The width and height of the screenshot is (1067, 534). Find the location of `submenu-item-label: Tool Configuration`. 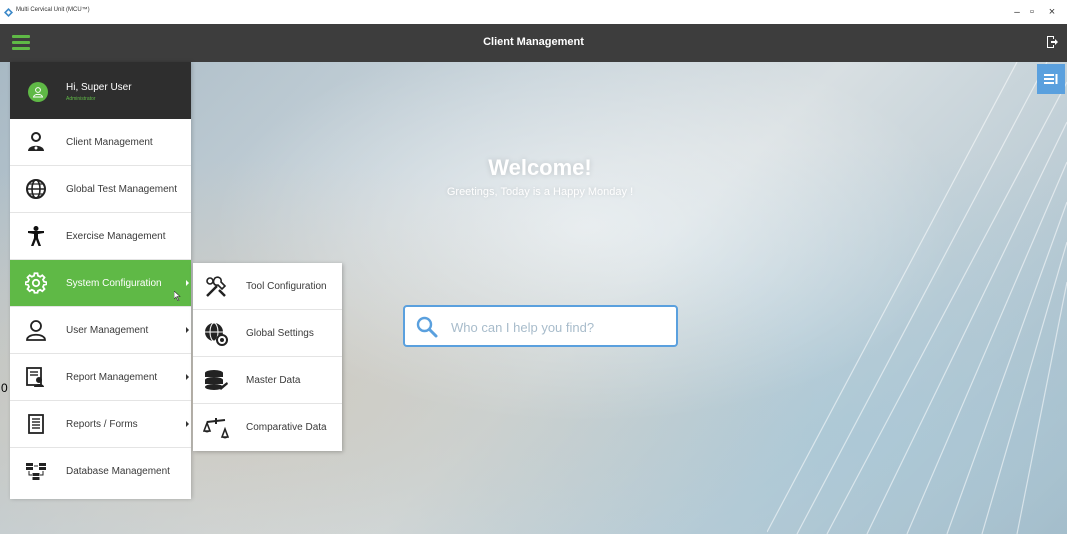

submenu-item-label: Tool Configuration is located at coordinates (286, 286).